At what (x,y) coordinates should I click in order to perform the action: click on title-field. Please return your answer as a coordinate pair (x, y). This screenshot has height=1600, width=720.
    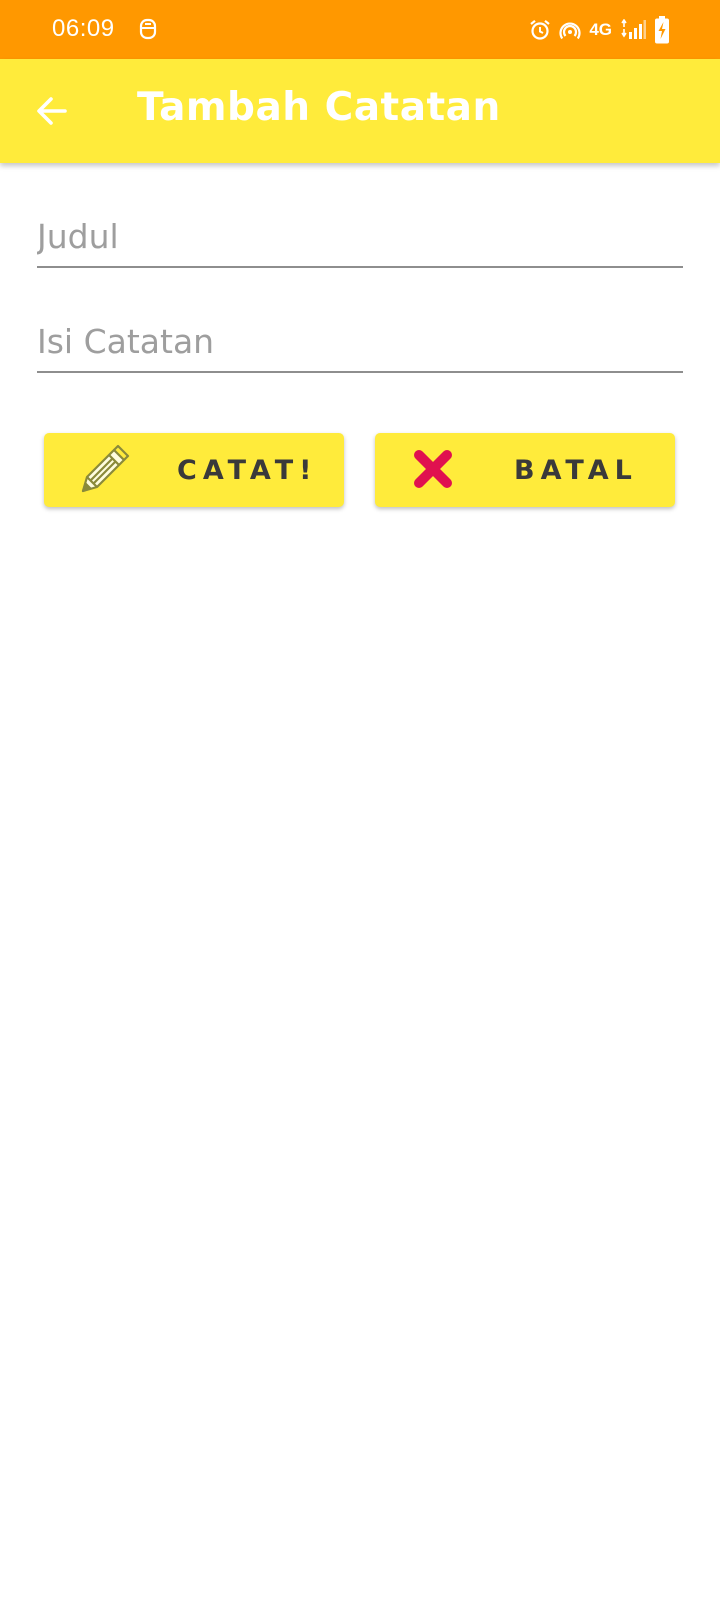
    Looking at the image, I should click on (360, 237).